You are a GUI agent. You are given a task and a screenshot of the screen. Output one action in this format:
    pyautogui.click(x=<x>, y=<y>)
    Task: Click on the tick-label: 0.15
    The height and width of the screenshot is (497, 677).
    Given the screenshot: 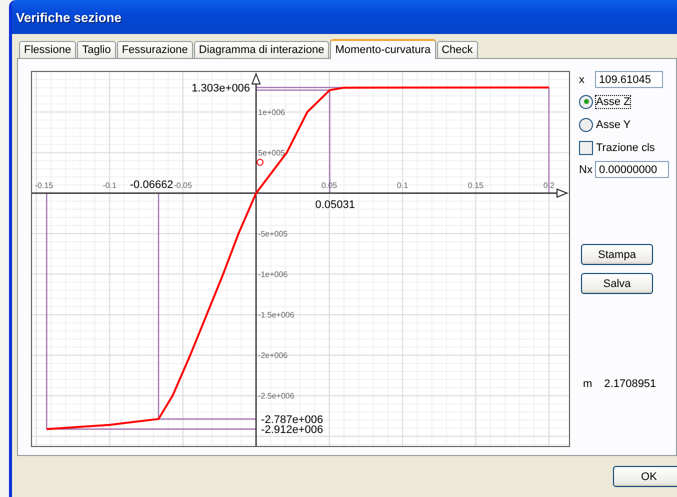 What is the action you would take?
    pyautogui.click(x=476, y=185)
    